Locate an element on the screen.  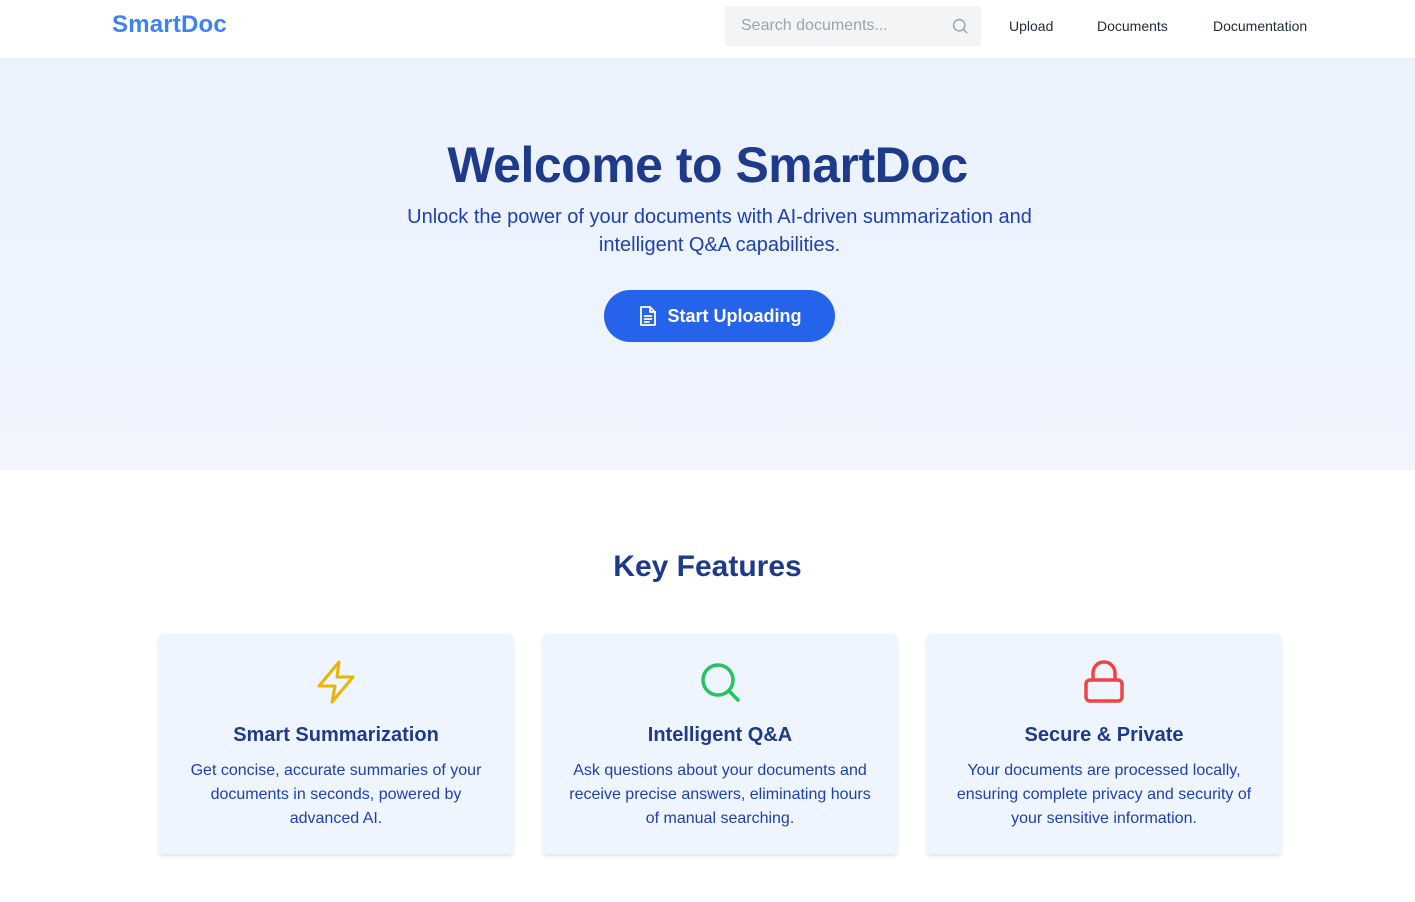
lightning-icon is located at coordinates (336, 682).